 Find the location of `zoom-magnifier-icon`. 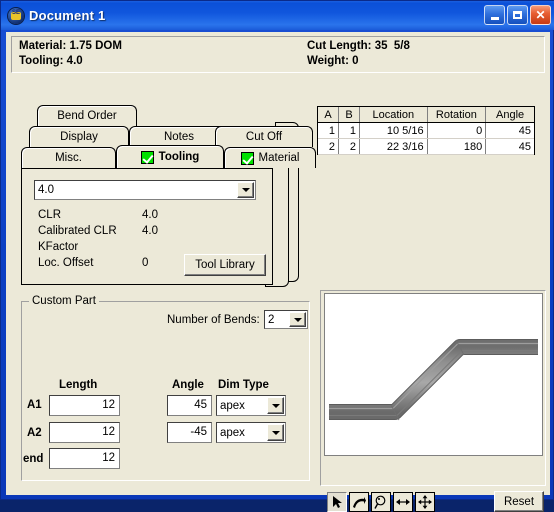

zoom-magnifier-icon is located at coordinates (381, 502).